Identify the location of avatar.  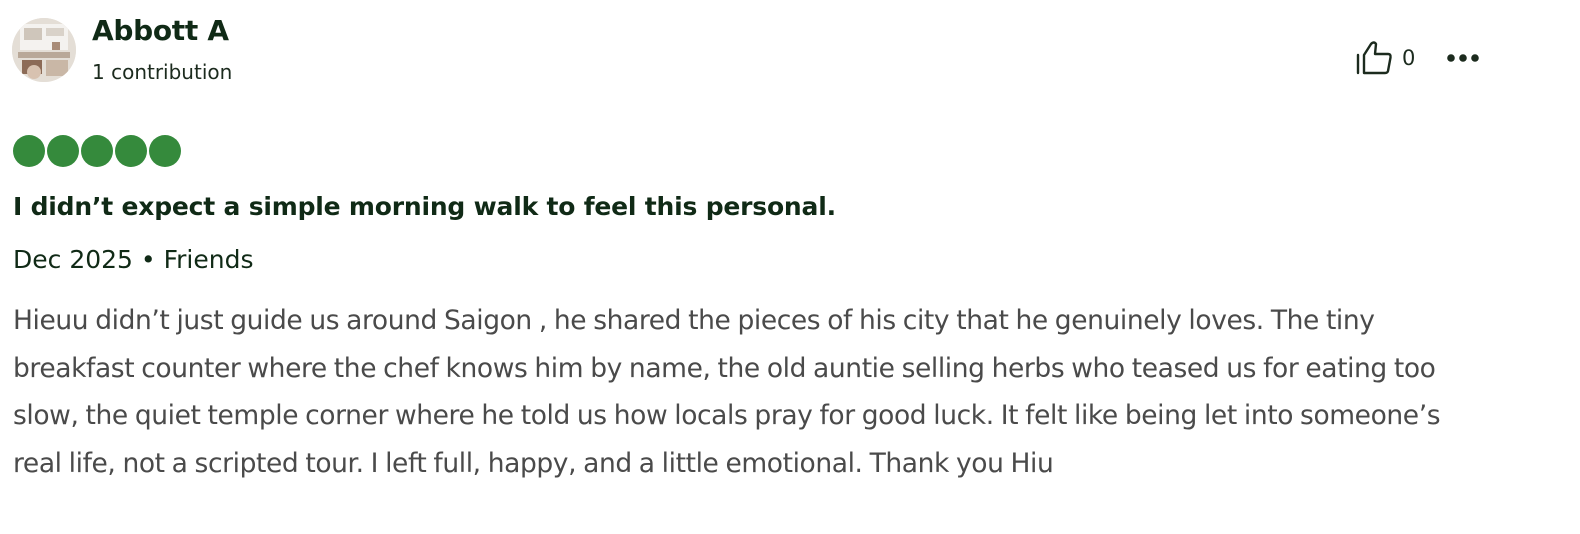
(44, 50).